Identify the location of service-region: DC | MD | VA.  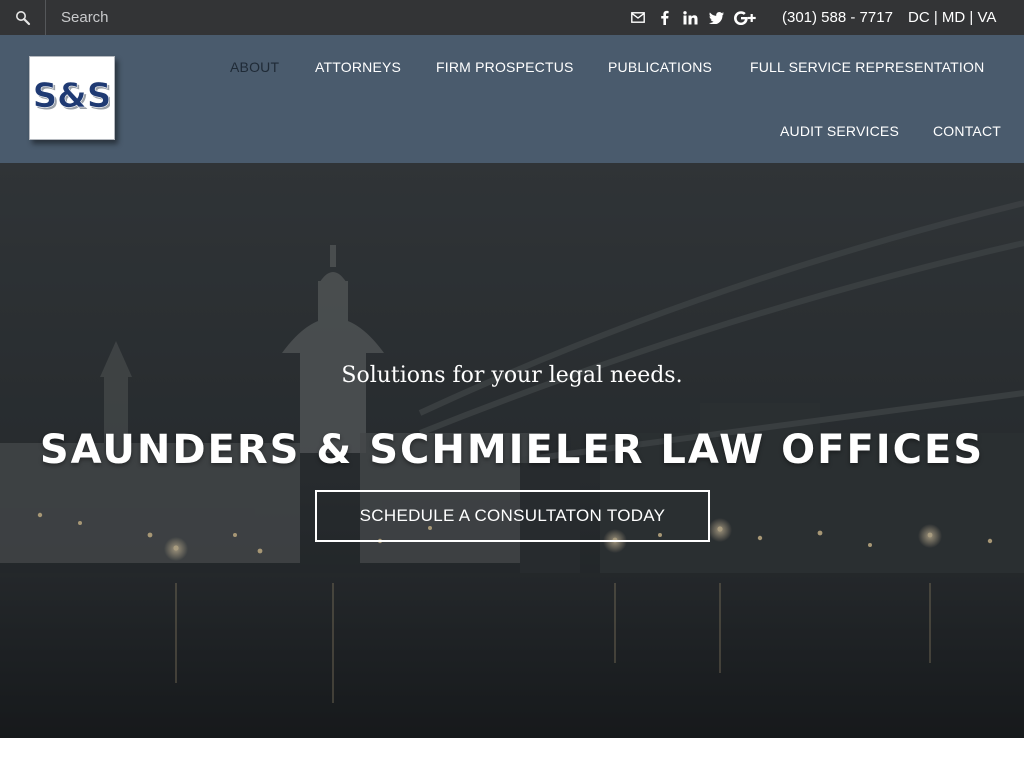
(952, 17).